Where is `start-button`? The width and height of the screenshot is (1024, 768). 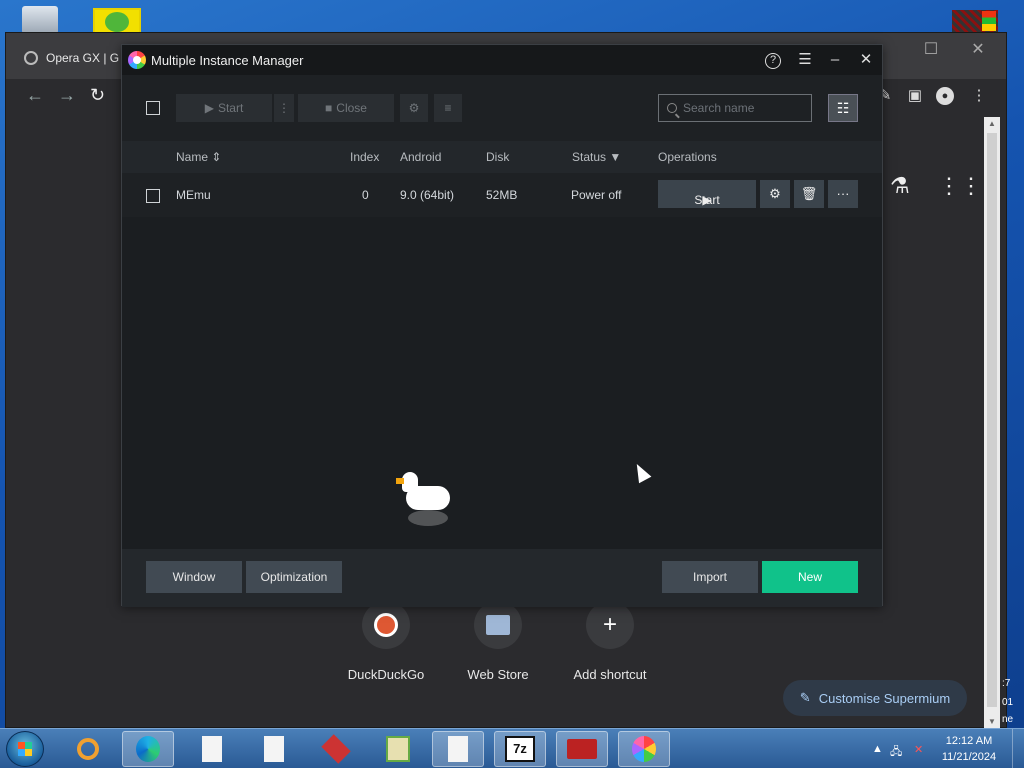 start-button is located at coordinates (25, 749).